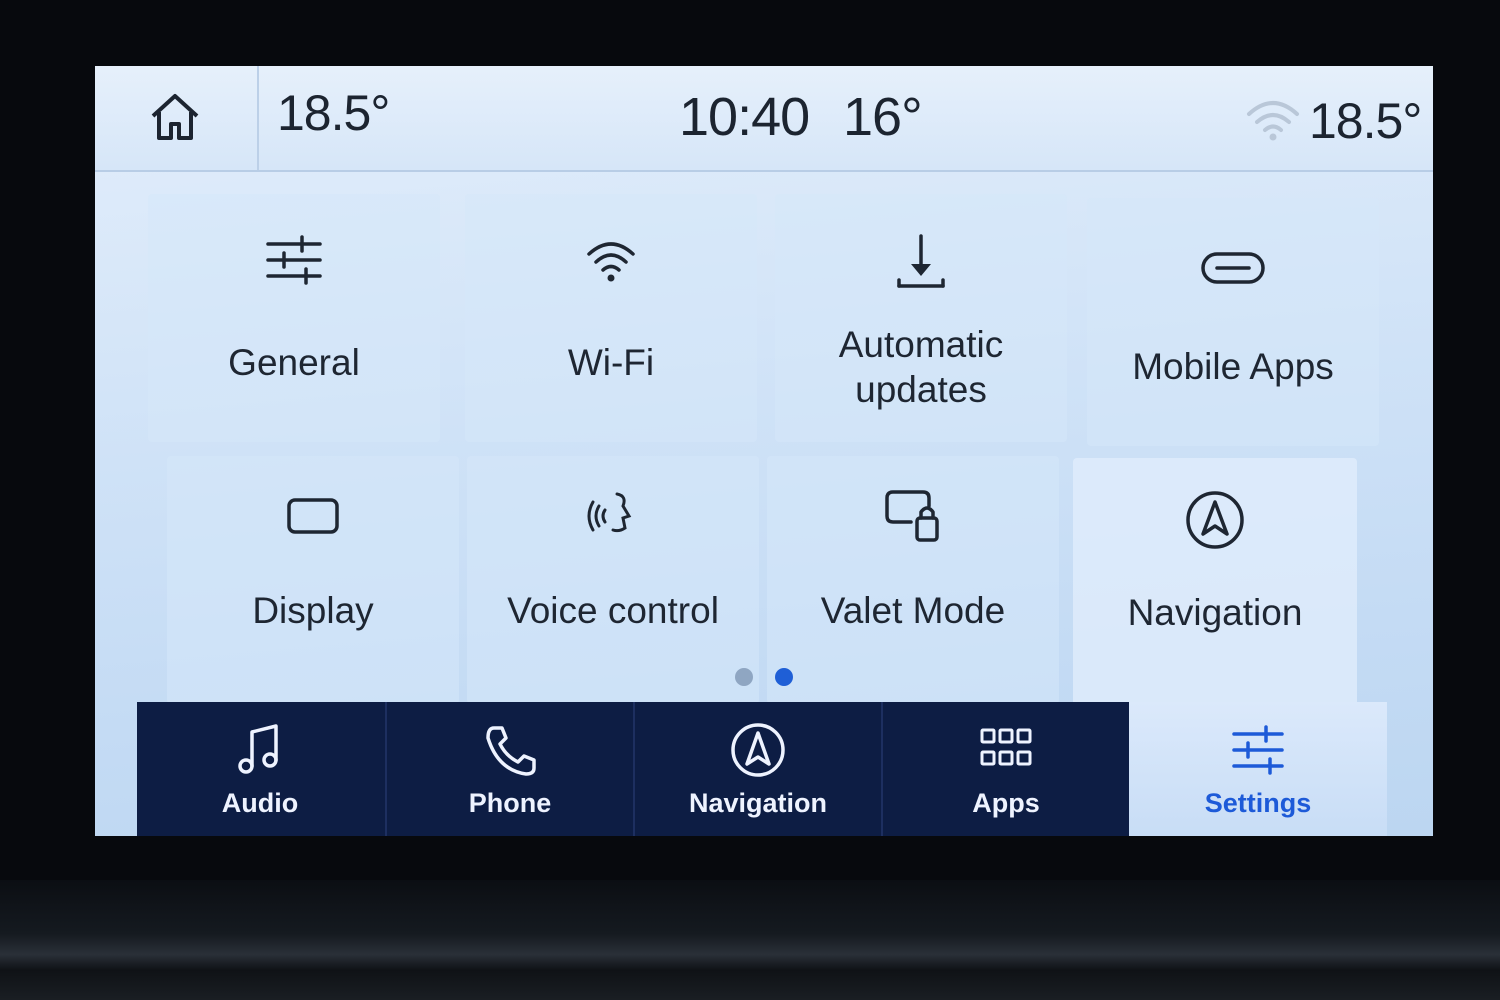 Image resolution: width=1500 pixels, height=1000 pixels. What do you see at coordinates (1258, 803) in the screenshot?
I see `nav-settings-label: Settings` at bounding box center [1258, 803].